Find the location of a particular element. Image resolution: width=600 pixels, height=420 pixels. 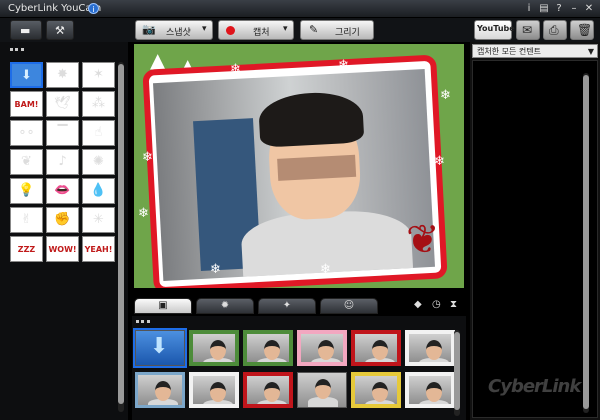

tab-magic: ✦ is located at coordinates (287, 306).